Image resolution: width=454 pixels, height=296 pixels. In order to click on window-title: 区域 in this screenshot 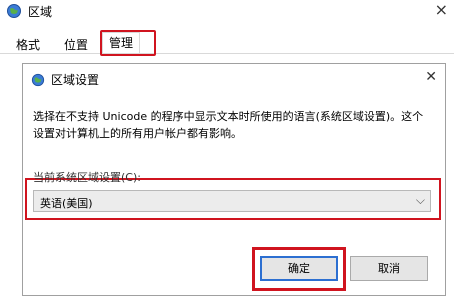, I will do `click(40, 12)`.